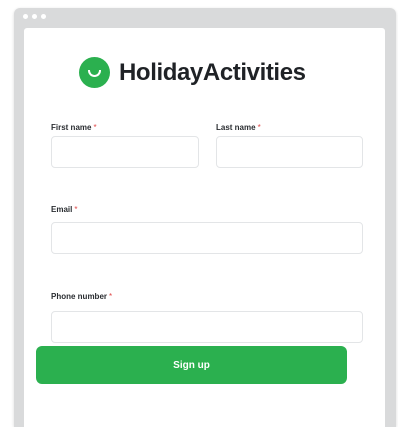  I want to click on phone-number-field, so click(207, 327).